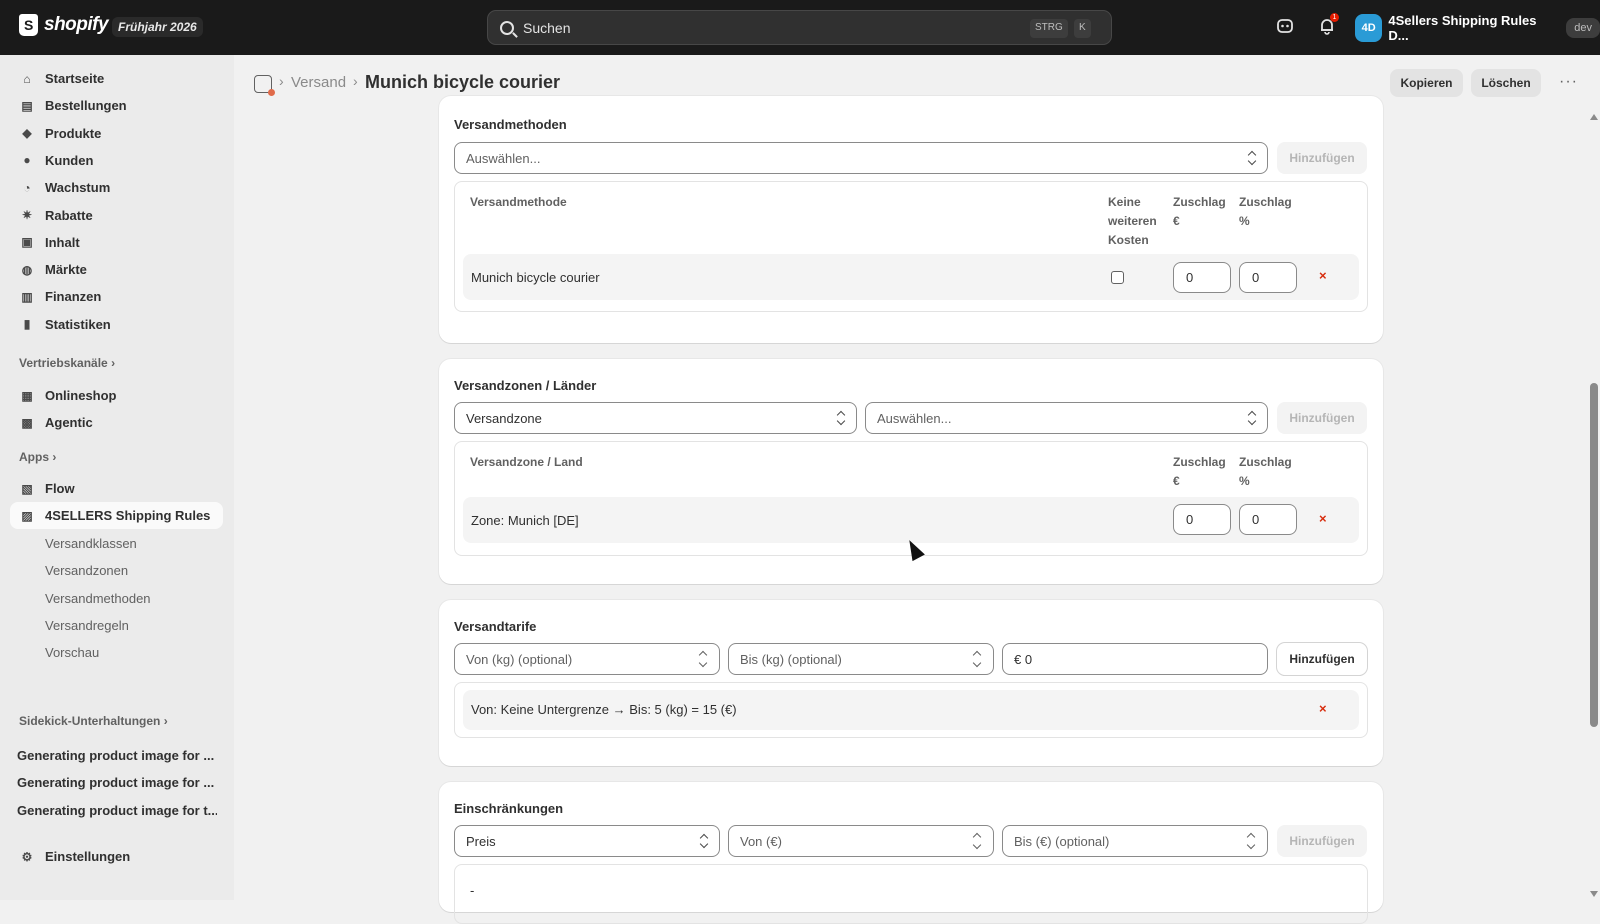 Image resolution: width=1600 pixels, height=924 pixels. I want to click on sidekick-button, so click(1285, 27).